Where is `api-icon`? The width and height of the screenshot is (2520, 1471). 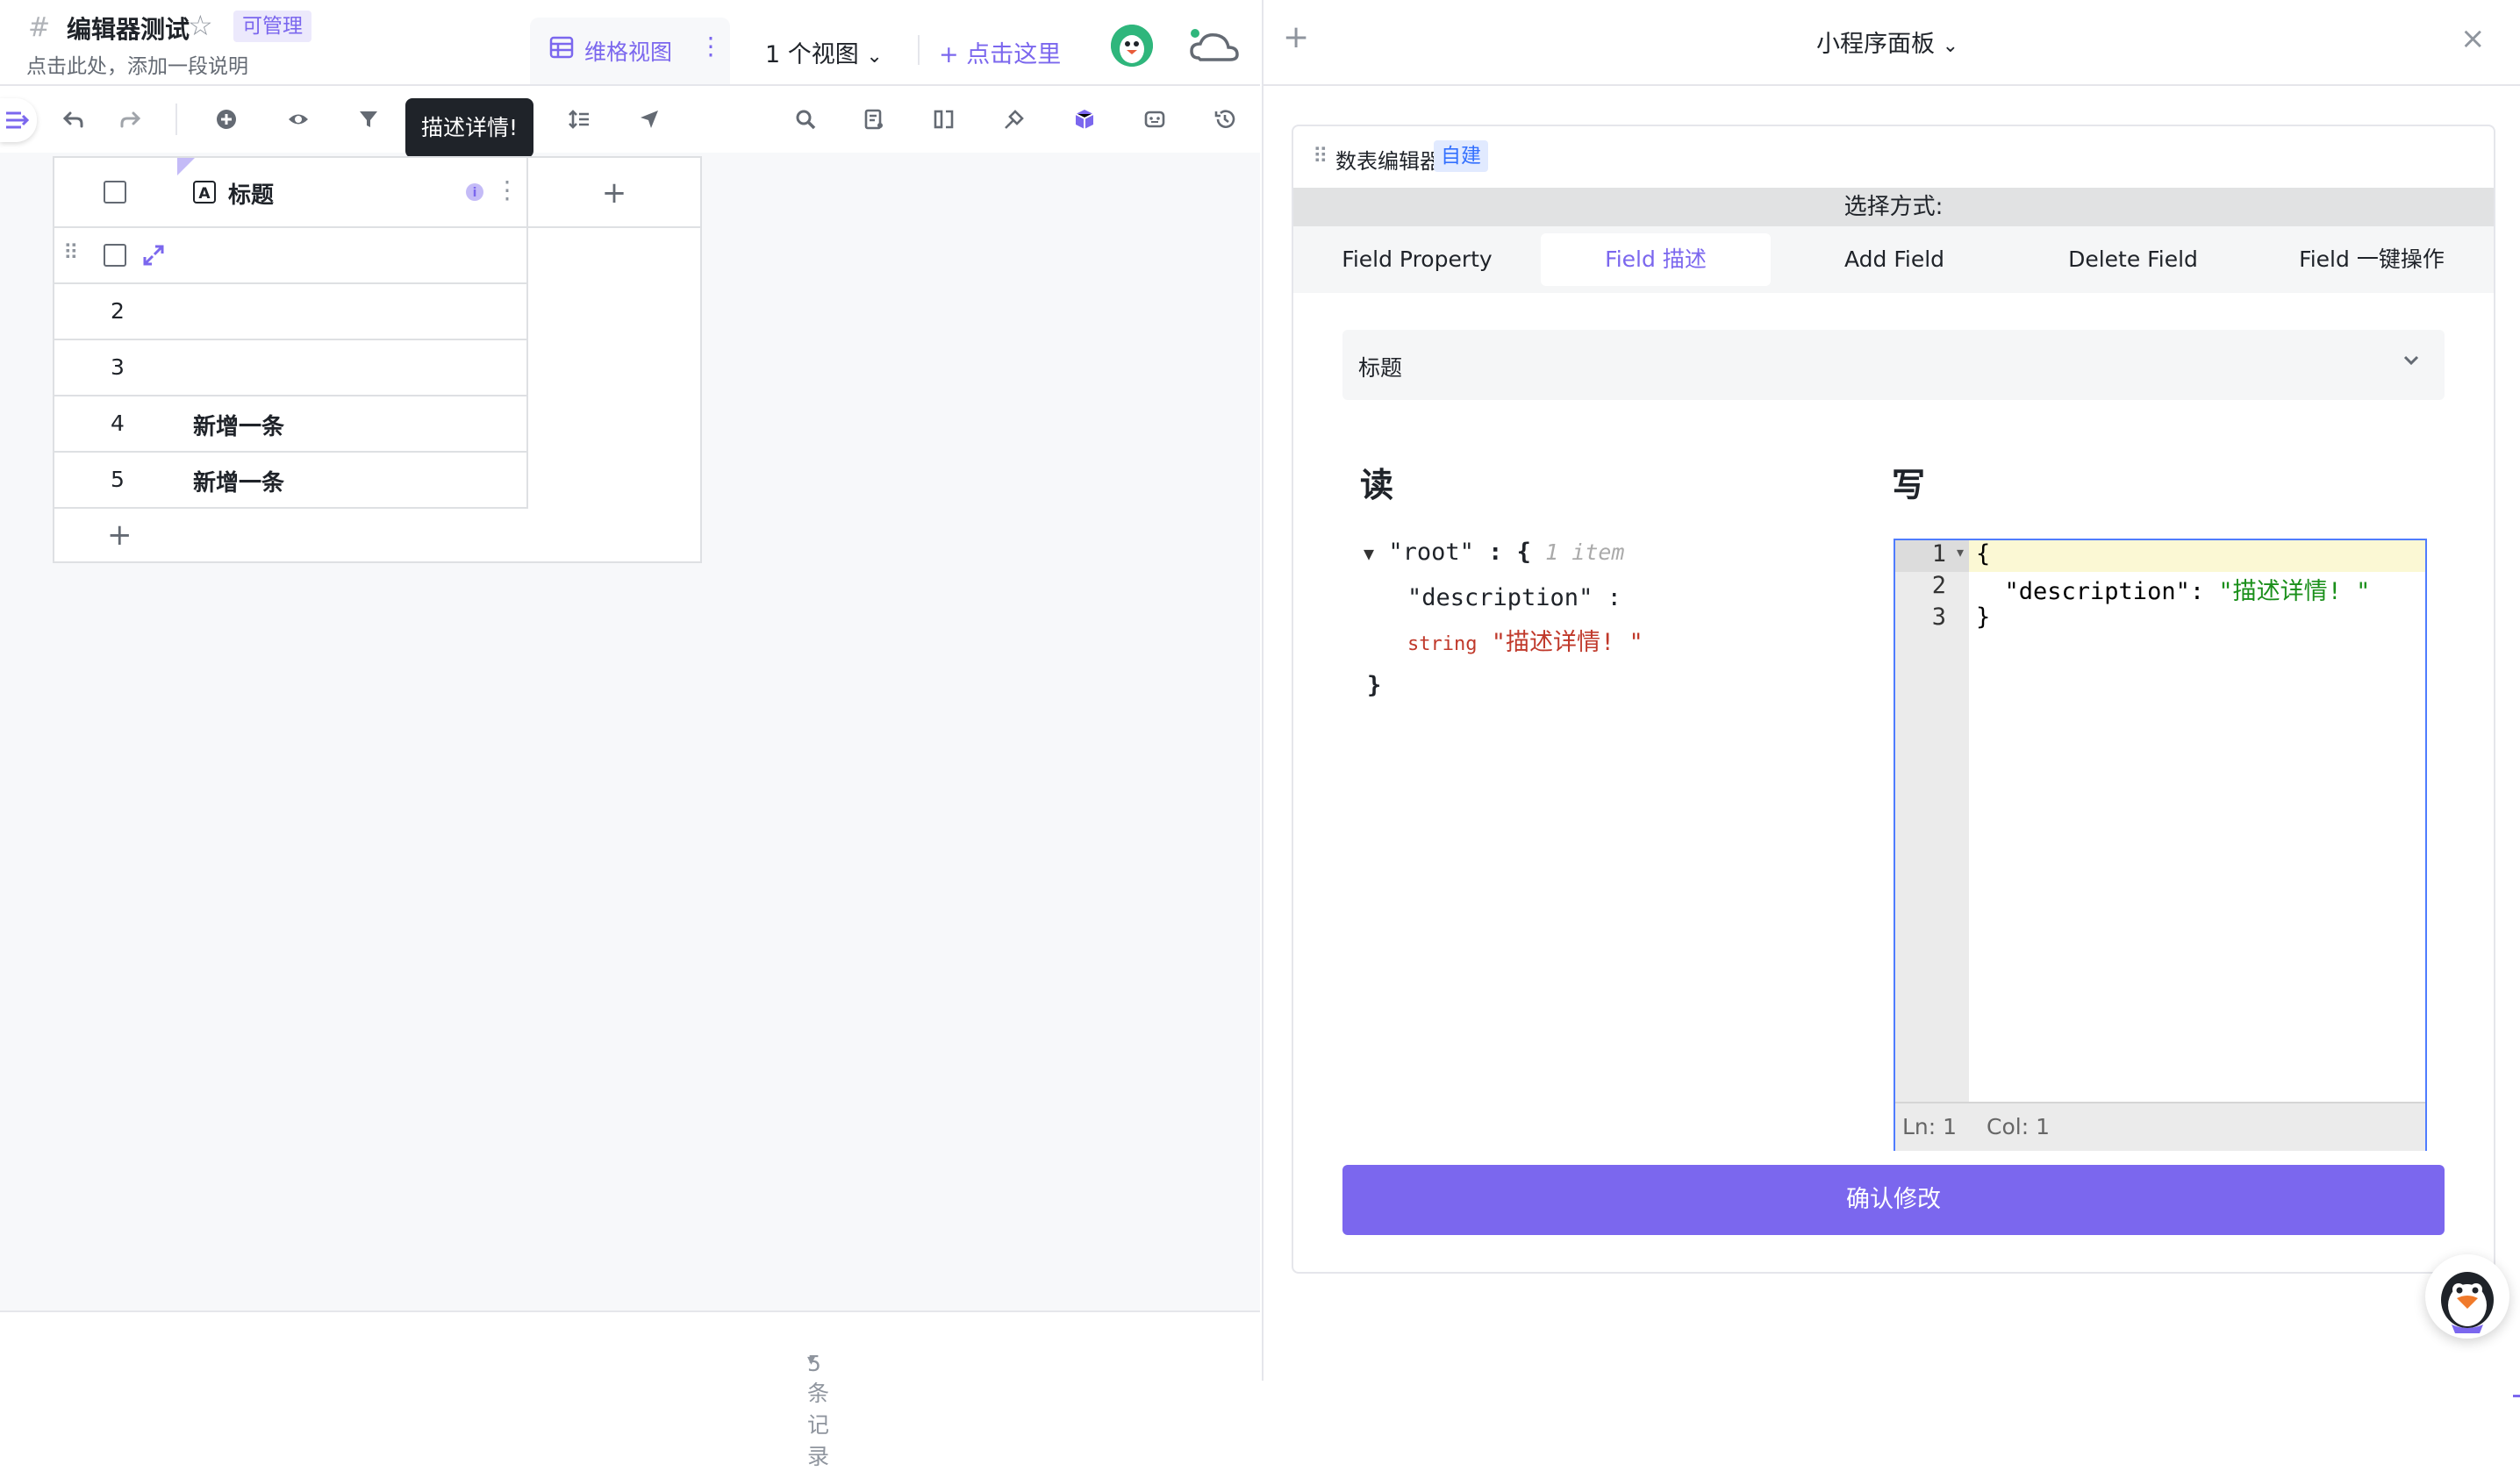 api-icon is located at coordinates (944, 119).